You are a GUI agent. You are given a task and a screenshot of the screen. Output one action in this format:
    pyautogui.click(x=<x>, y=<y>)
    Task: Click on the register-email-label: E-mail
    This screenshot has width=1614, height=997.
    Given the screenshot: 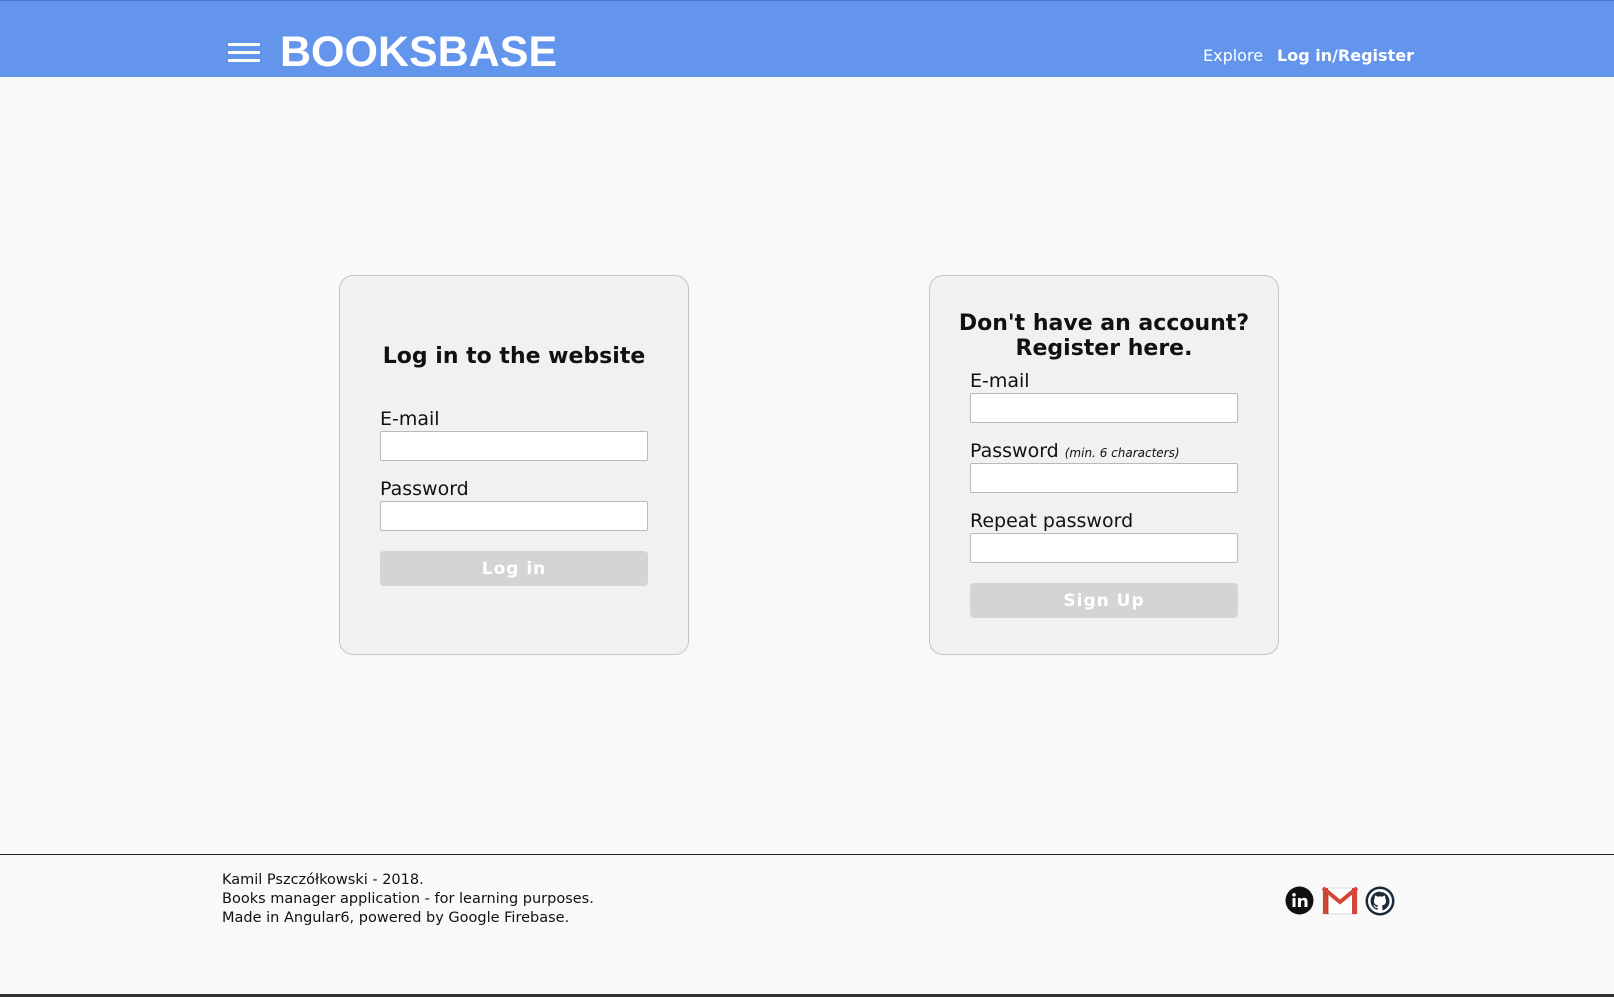 What is the action you would take?
    pyautogui.click(x=1000, y=381)
    